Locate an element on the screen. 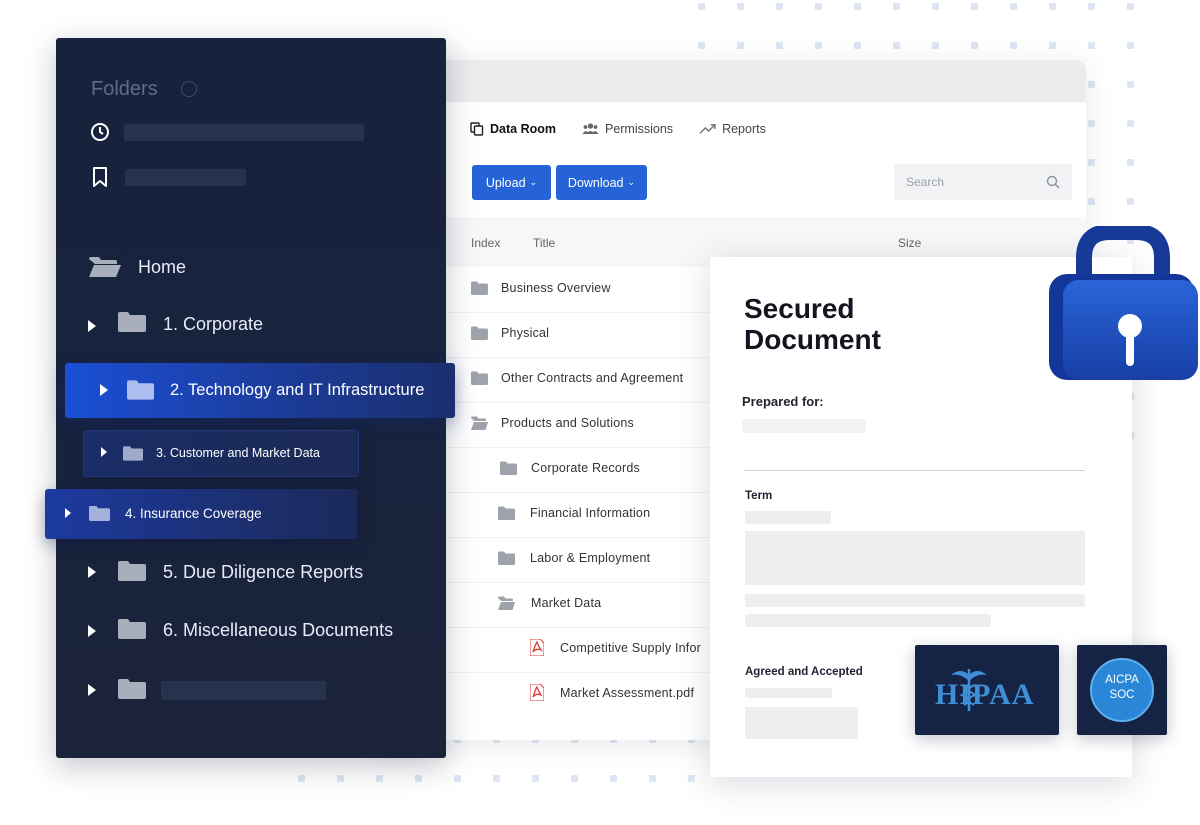 This screenshot has width=1200, height=825. column-size: Size is located at coordinates (909, 243).